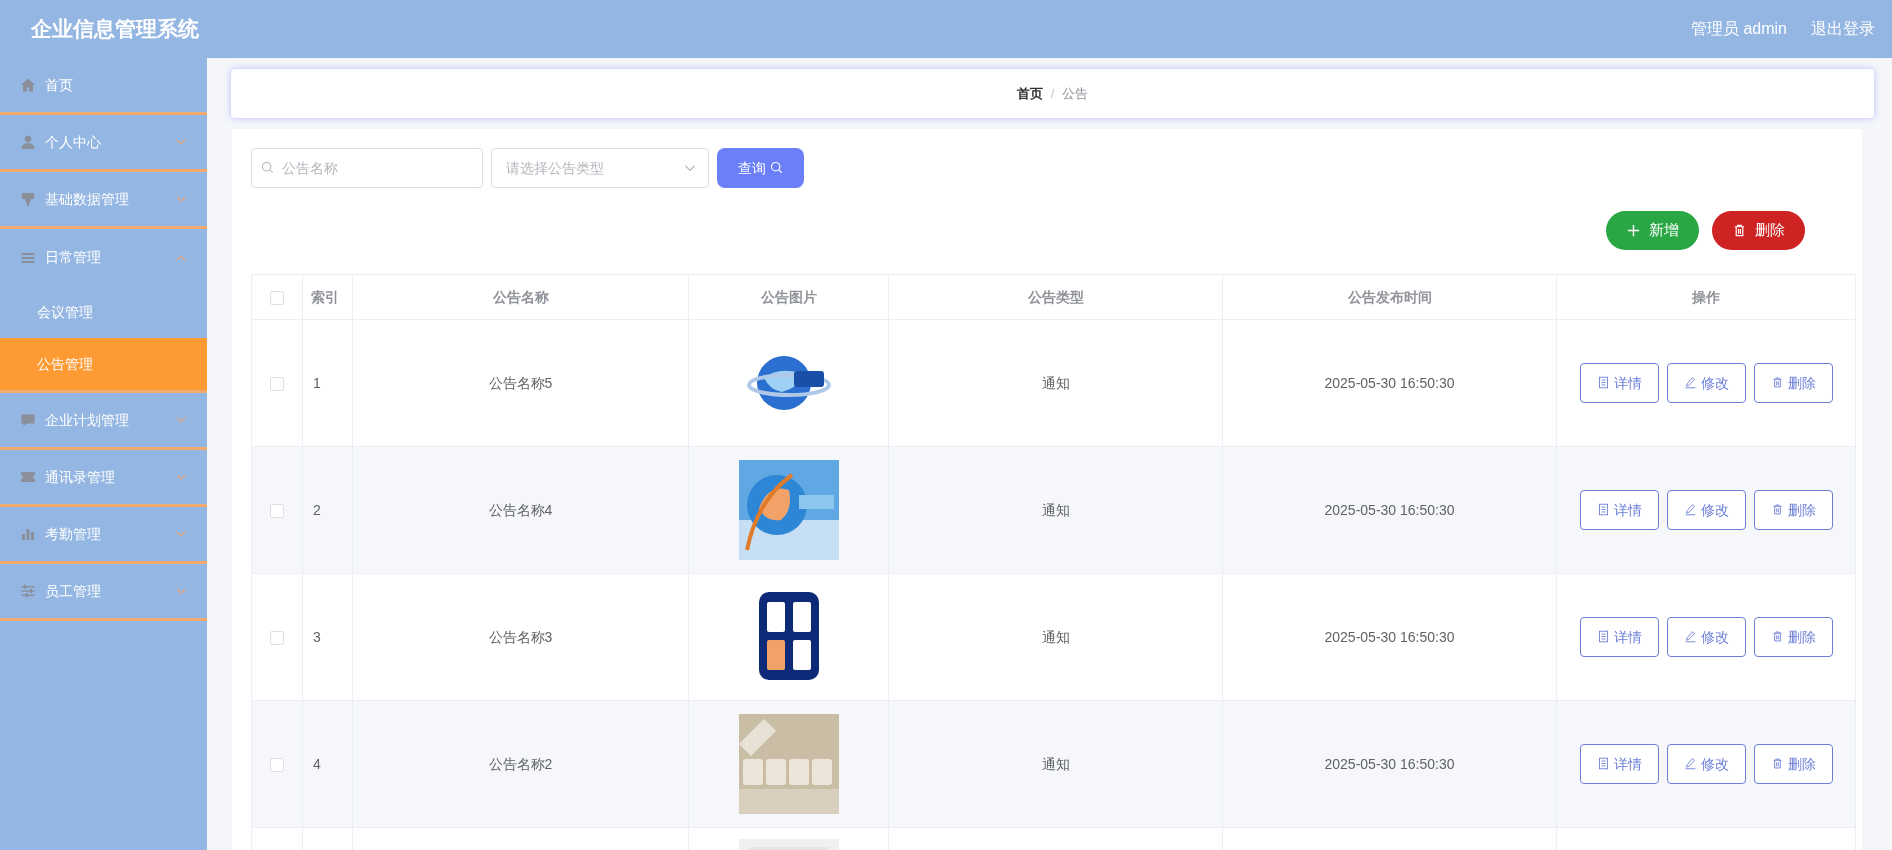 The height and width of the screenshot is (850, 1892). Describe the element at coordinates (28, 142) in the screenshot. I see `user-icon` at that location.